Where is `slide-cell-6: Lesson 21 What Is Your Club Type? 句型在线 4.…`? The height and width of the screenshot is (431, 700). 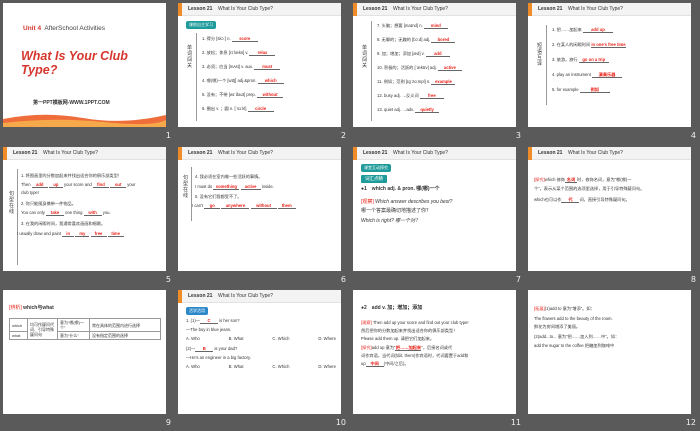 slide-cell-6: Lesson 21 What Is Your Club Type? 句型在线 4.… is located at coordinates (262, 216).